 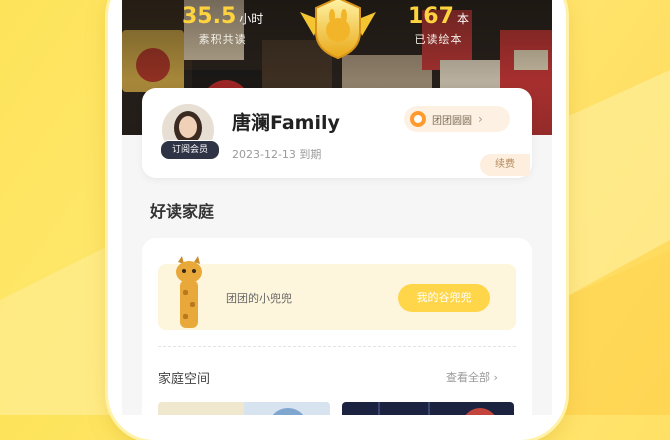 What do you see at coordinates (277, 154) in the screenshot?
I see `membership-expiry: 2023-12-13 到期` at bounding box center [277, 154].